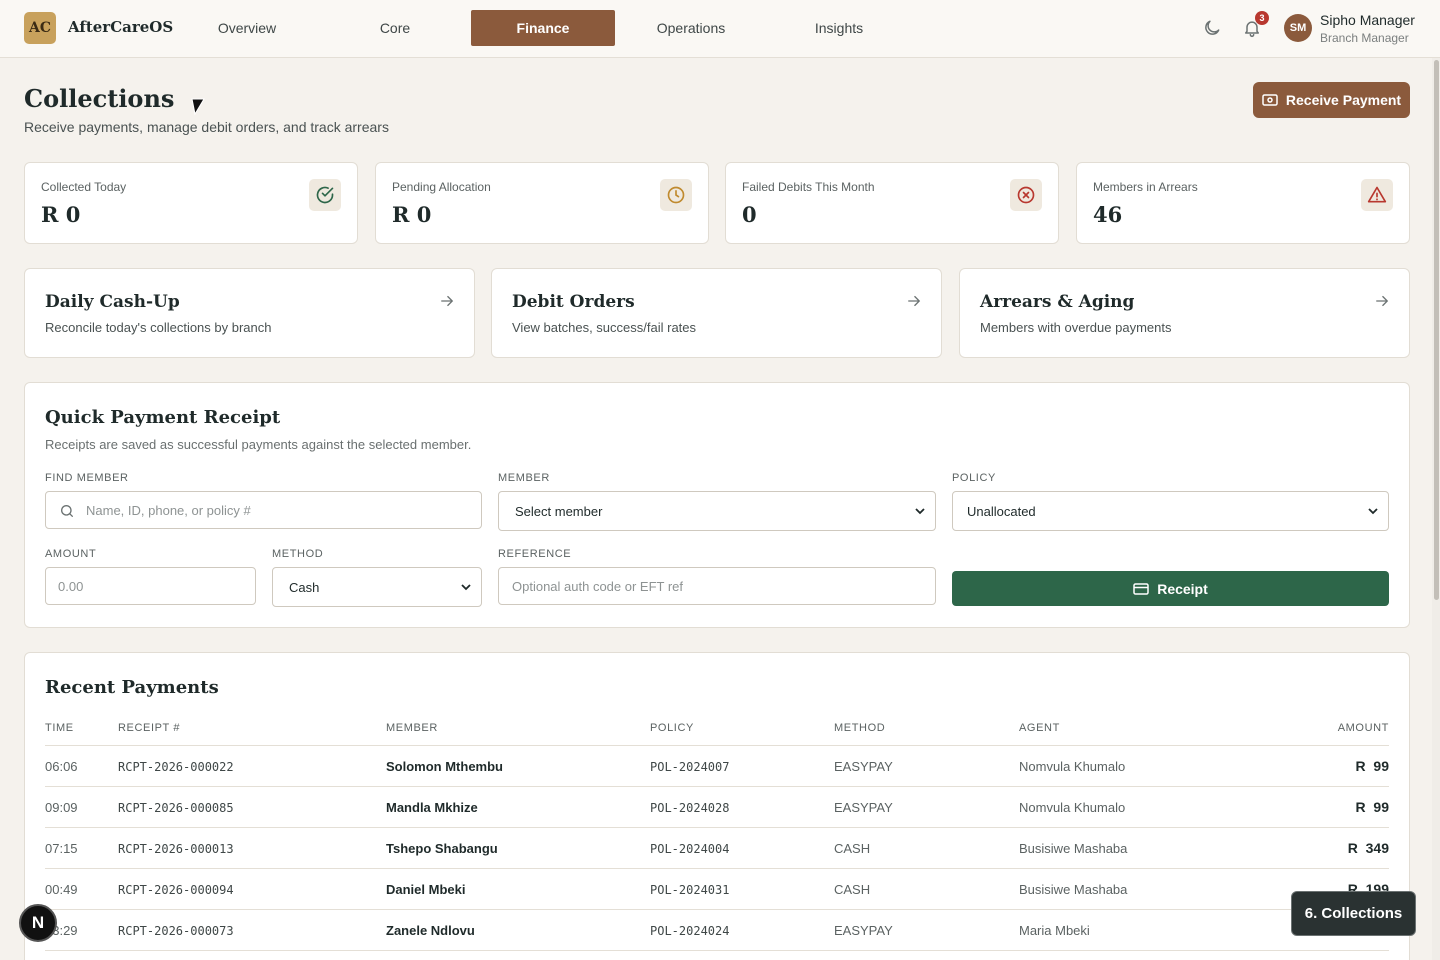 The image size is (1440, 960). I want to click on column-header-time: Time, so click(59, 728).